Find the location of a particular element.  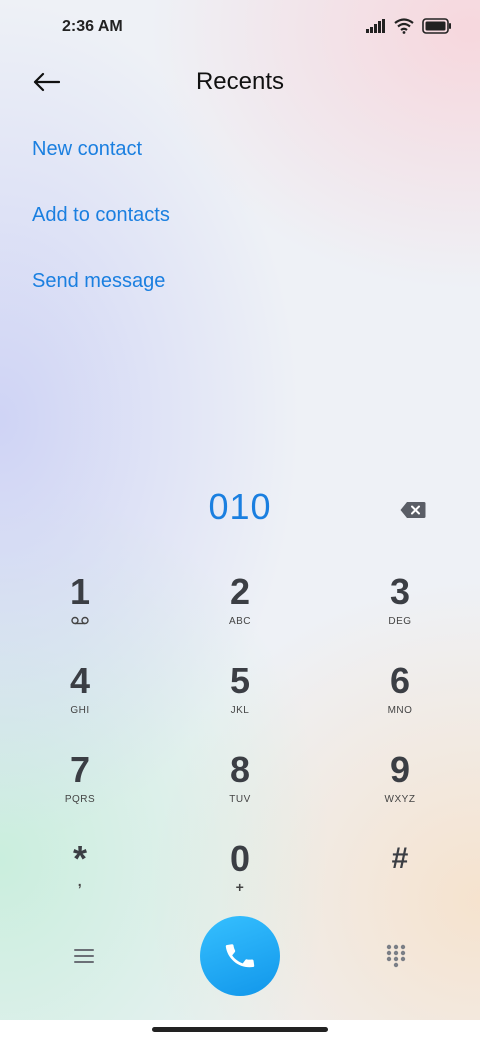

key-letters: GHI is located at coordinates (80, 710).